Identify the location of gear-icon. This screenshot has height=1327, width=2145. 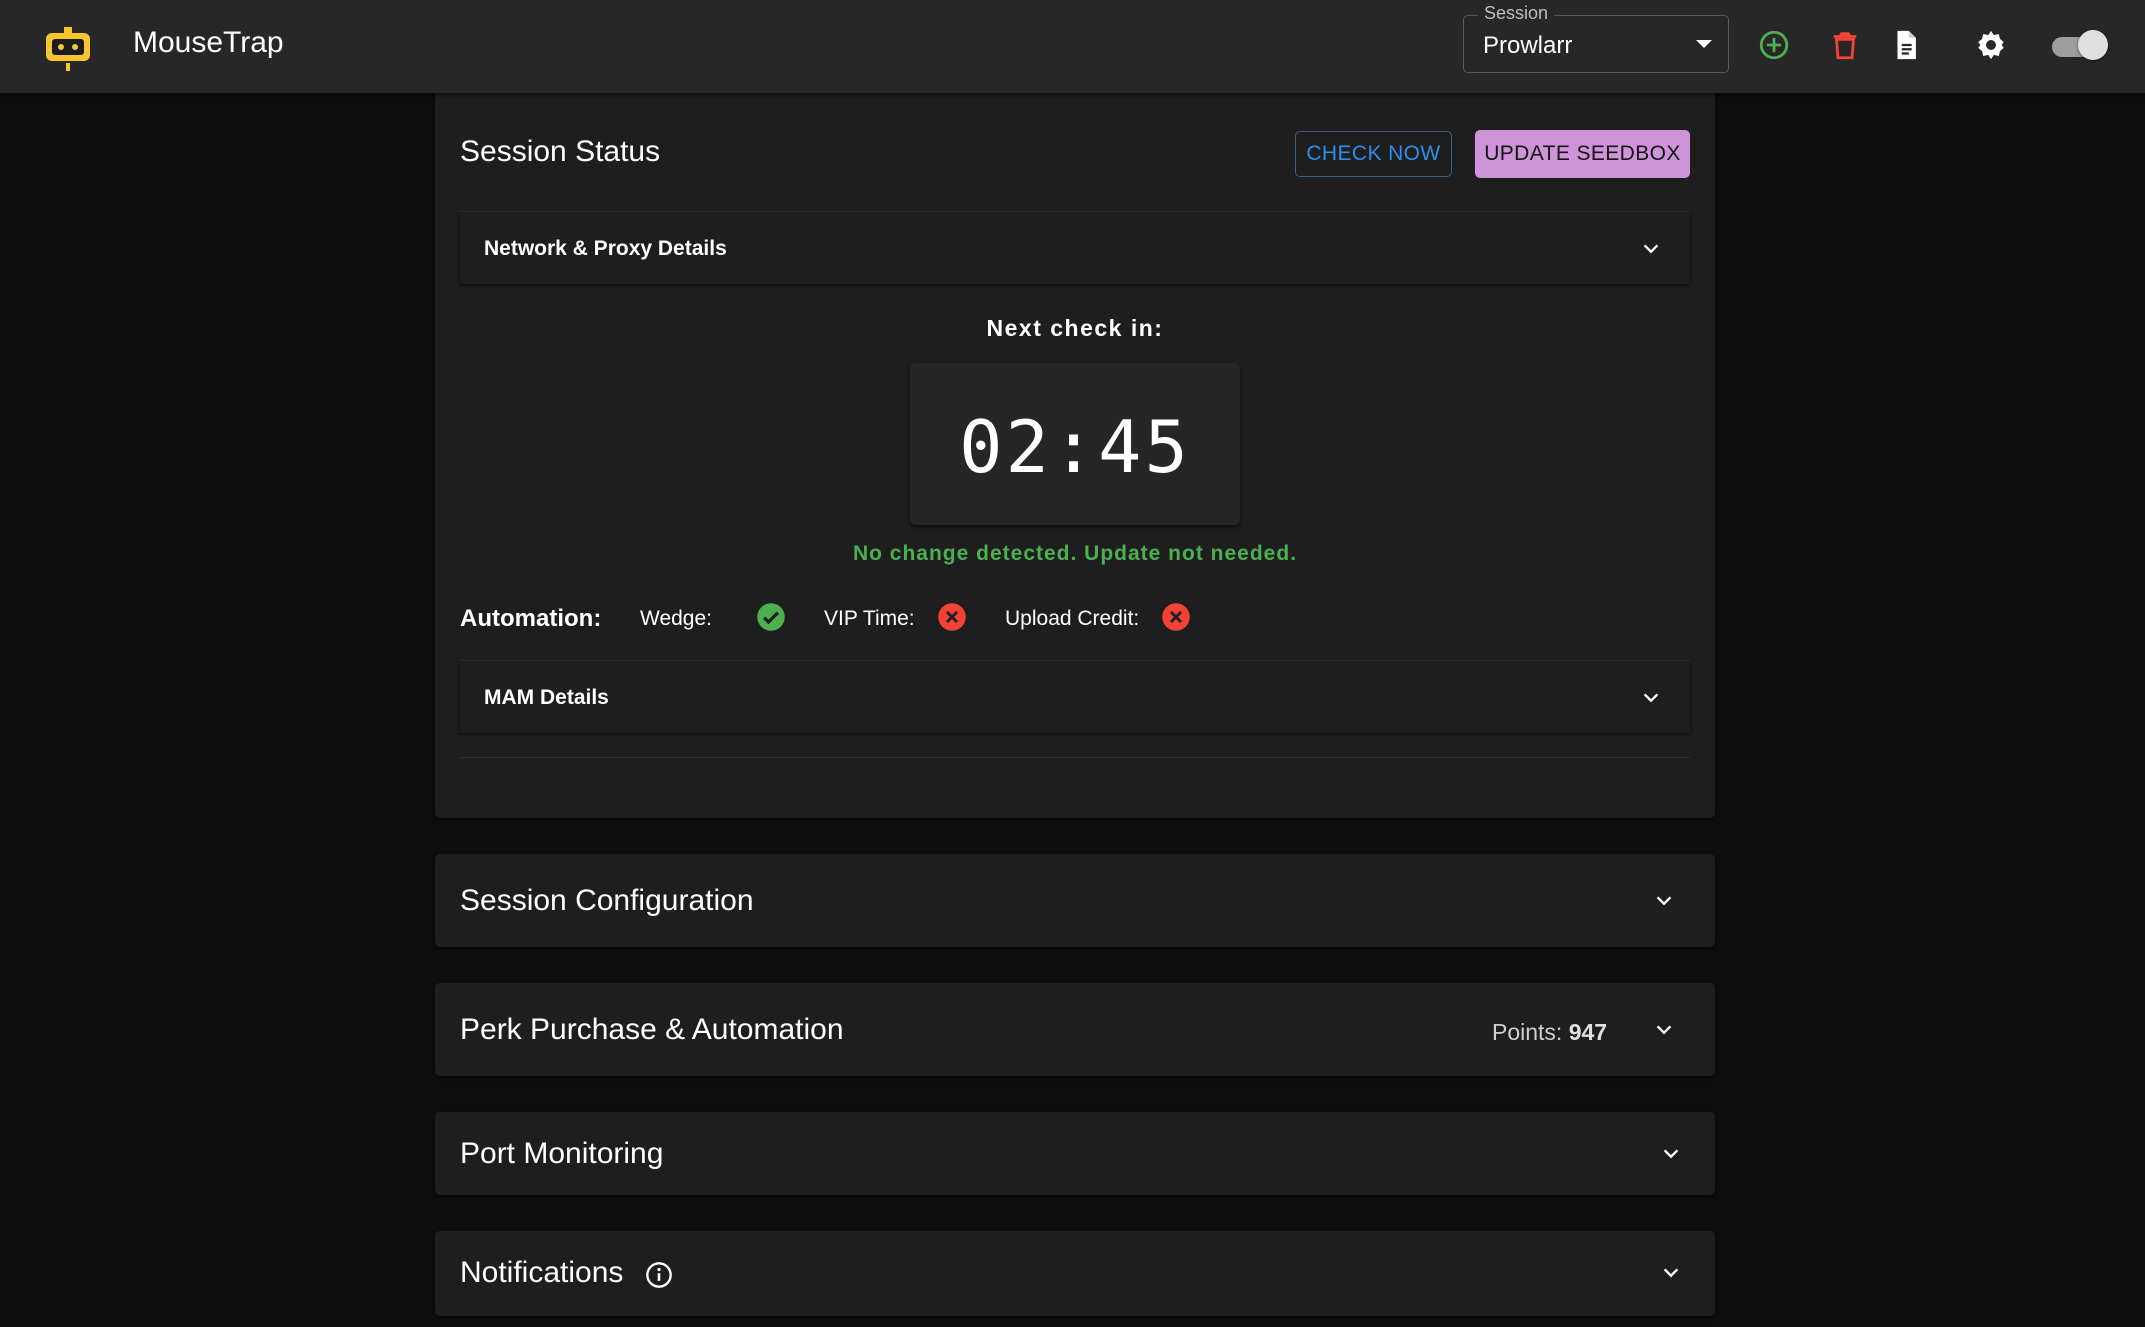
(1991, 45).